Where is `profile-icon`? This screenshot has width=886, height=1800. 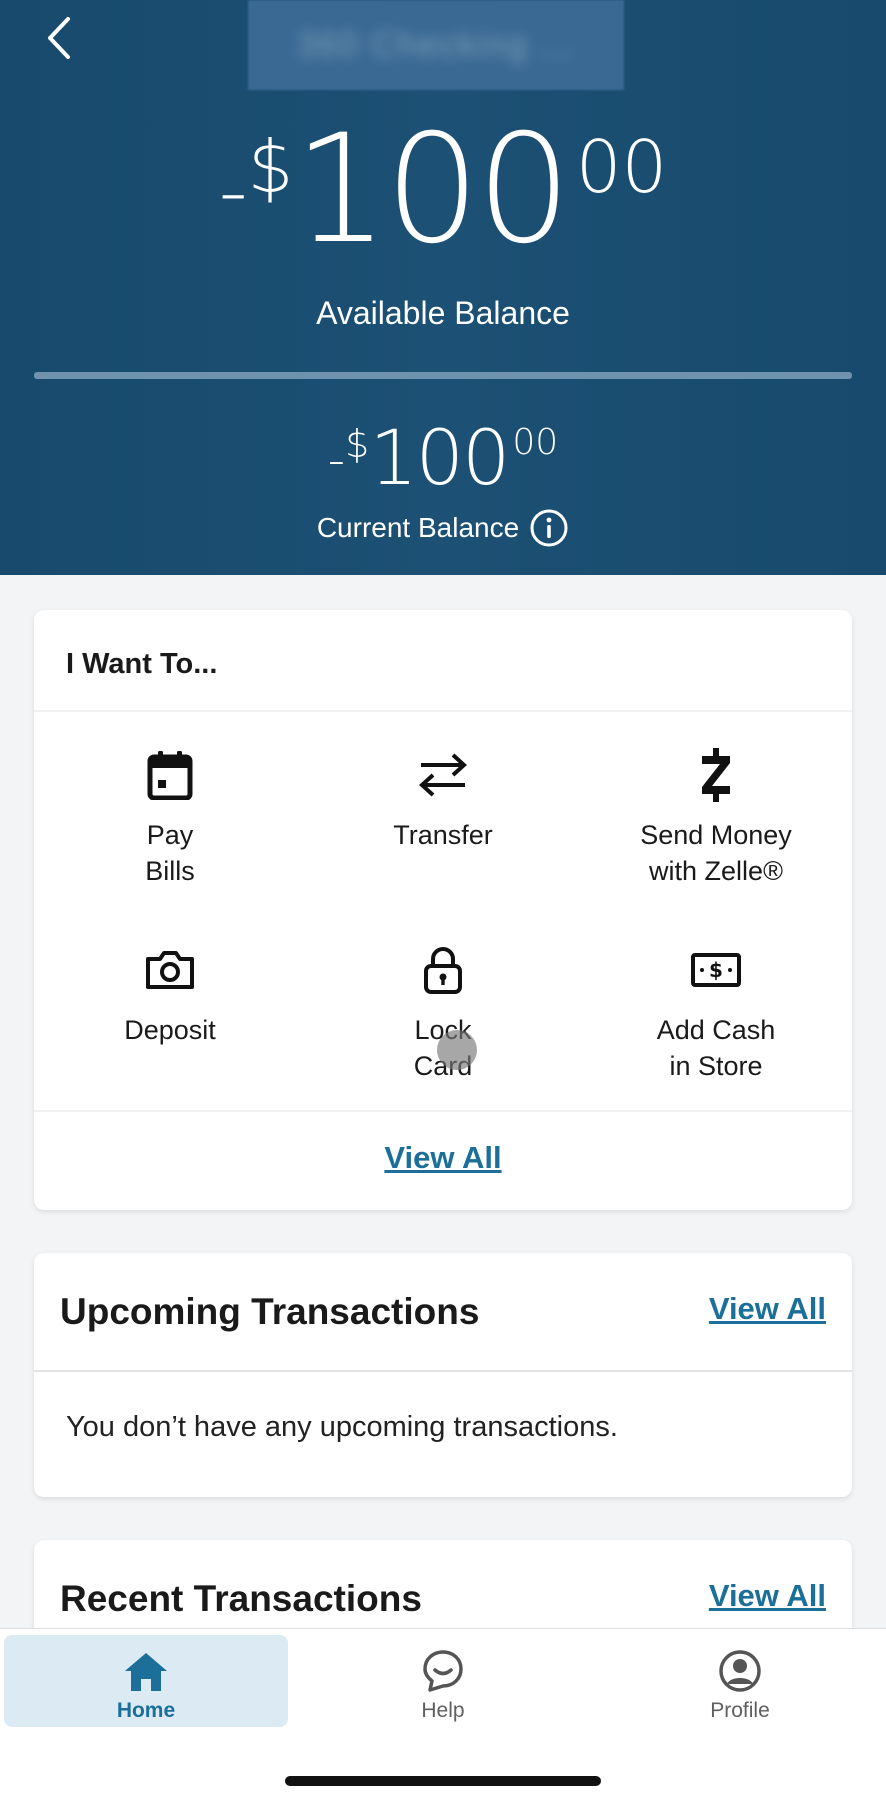
profile-icon is located at coordinates (740, 1671).